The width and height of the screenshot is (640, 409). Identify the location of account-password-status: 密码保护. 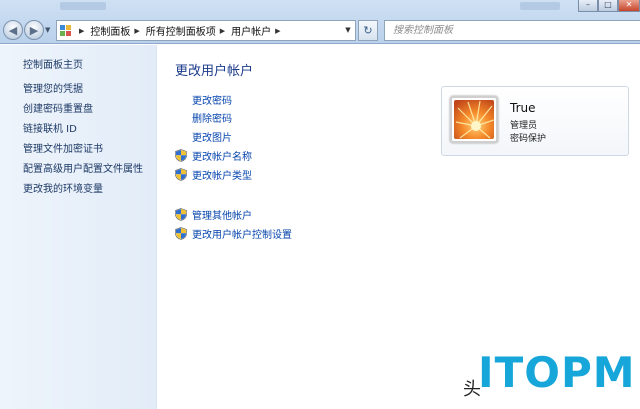
(528, 139).